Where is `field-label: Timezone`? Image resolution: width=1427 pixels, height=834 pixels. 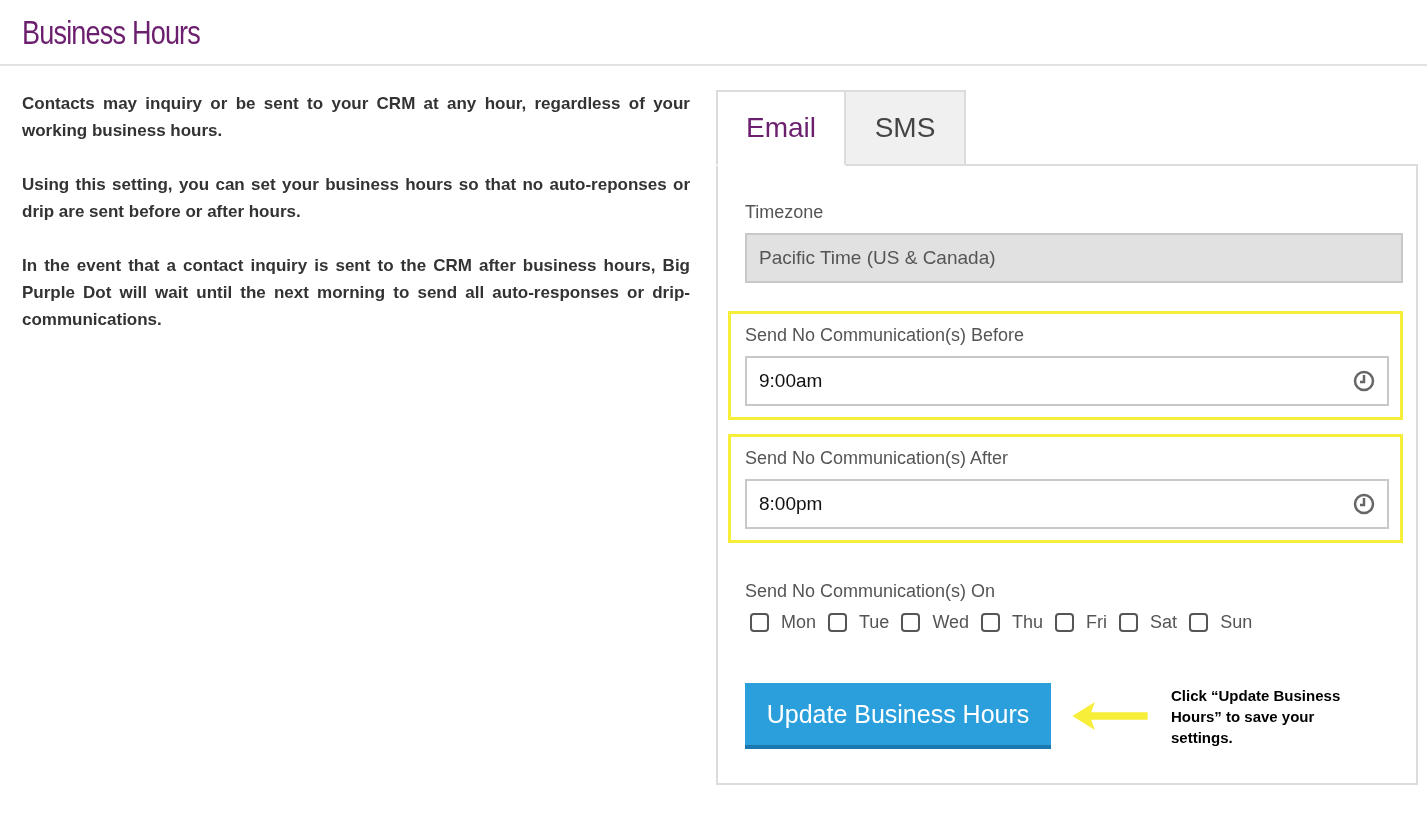 field-label: Timezone is located at coordinates (785, 212).